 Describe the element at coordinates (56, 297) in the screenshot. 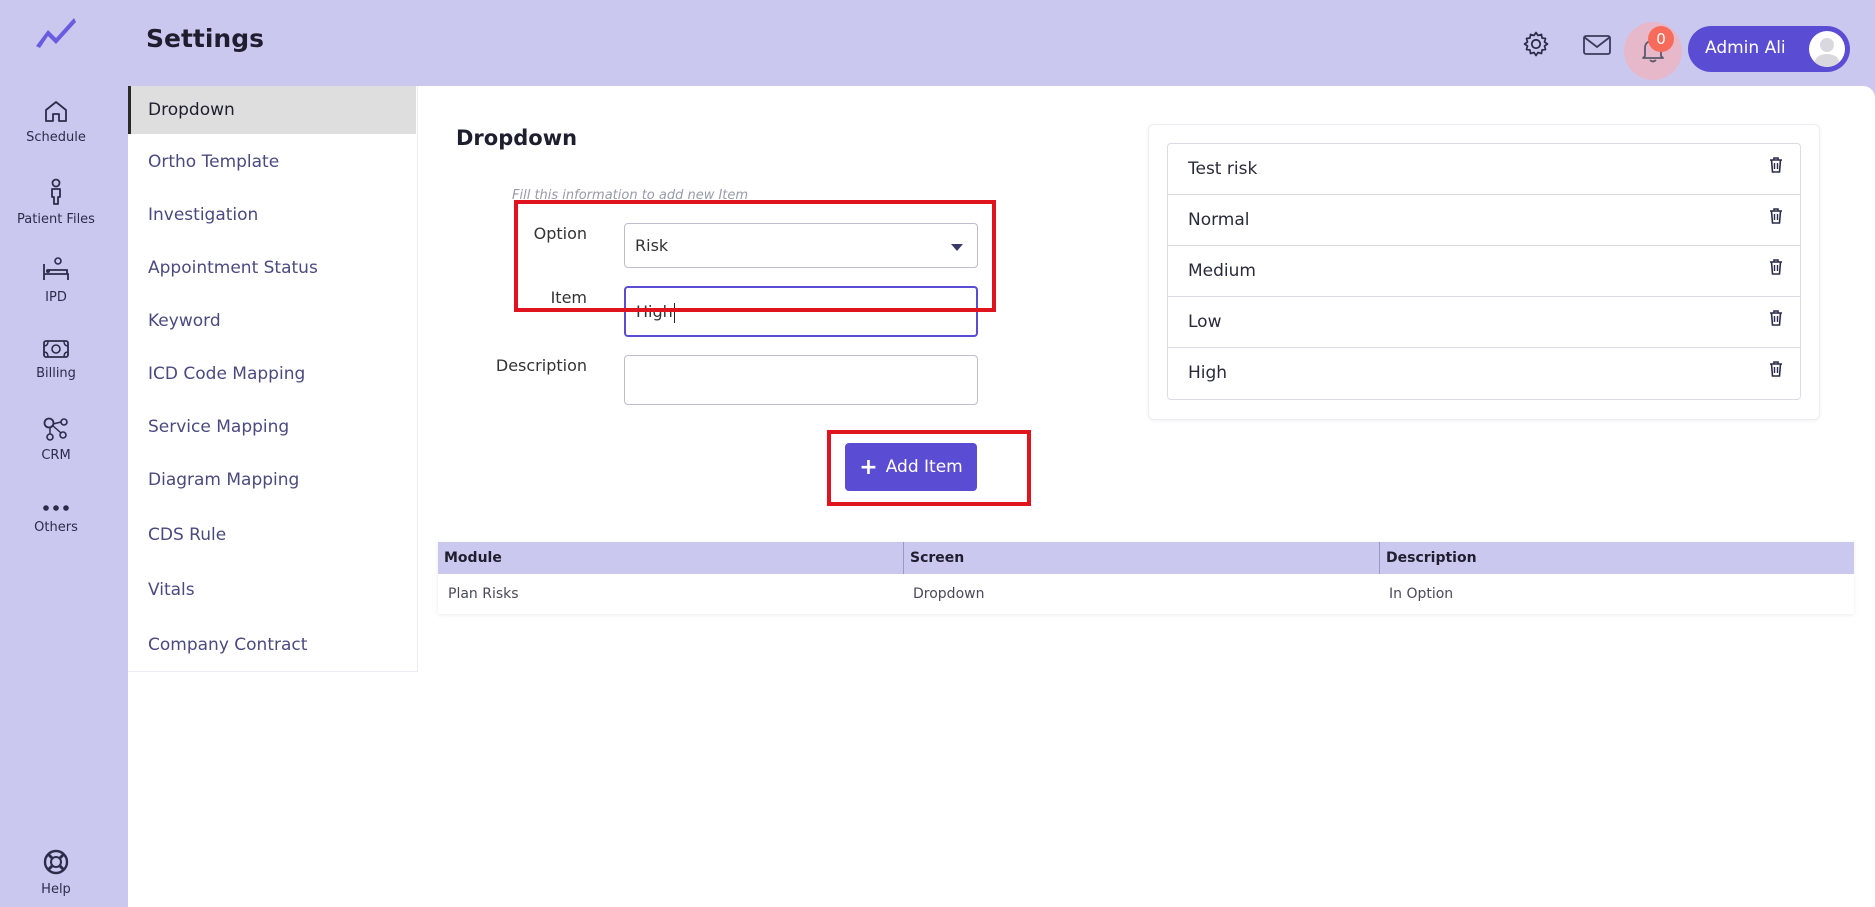

I see `rail-label: IPD` at that location.